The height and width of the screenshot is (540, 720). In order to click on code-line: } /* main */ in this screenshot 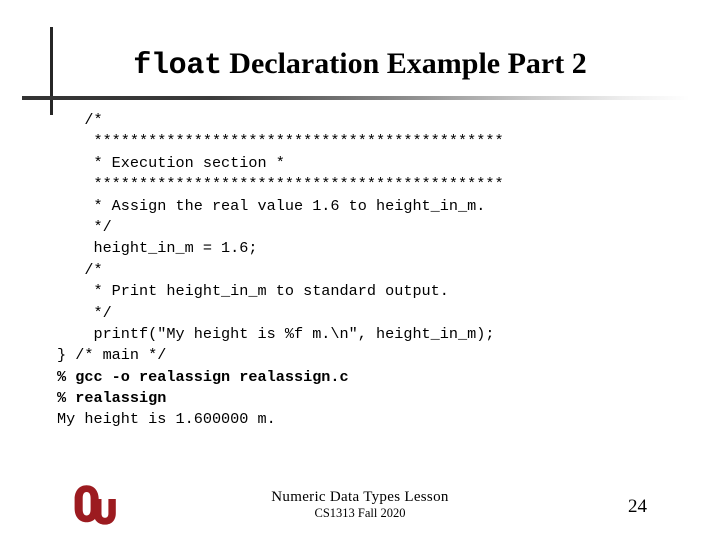, I will do `click(112, 355)`.